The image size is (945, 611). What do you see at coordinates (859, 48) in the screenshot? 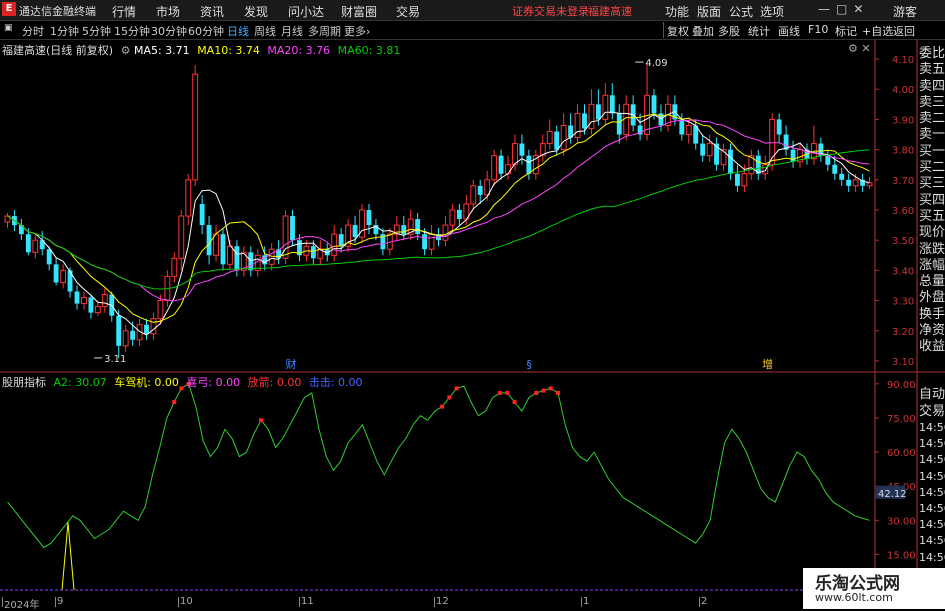
I see `chart-controls: ⚙ ✕` at bounding box center [859, 48].